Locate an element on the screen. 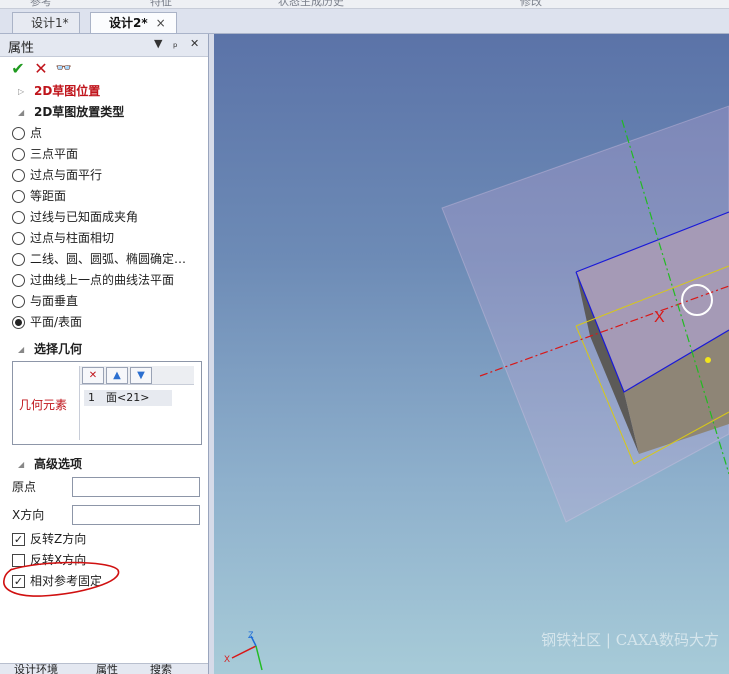 The height and width of the screenshot is (674, 729). placement-option: 过点与面平行 is located at coordinates (104, 175).